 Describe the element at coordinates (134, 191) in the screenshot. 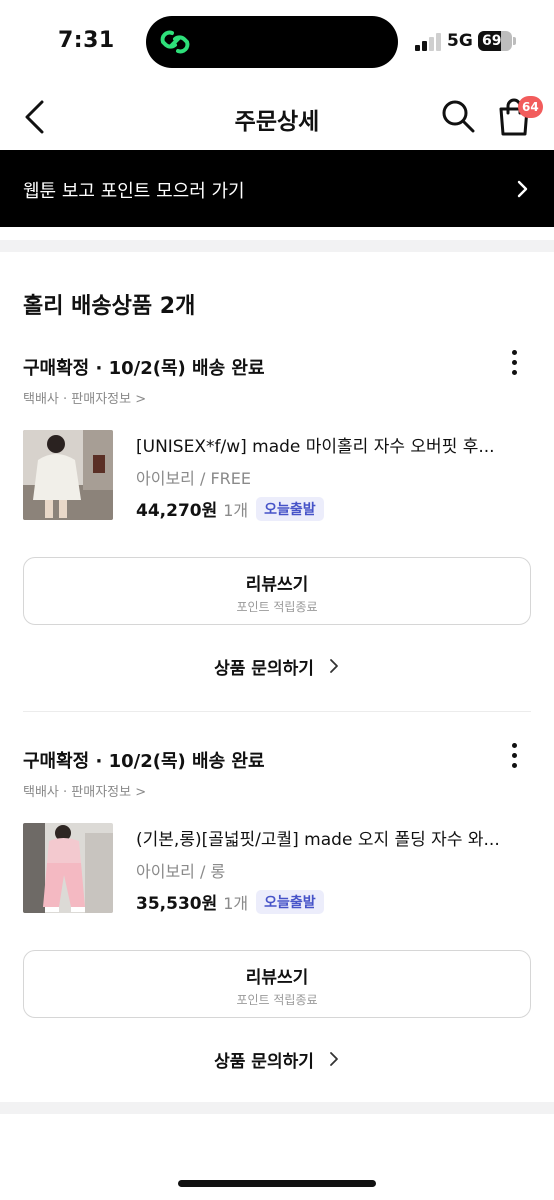

I see `banner-text: 웹툰 보고 포인트 모으러 가기` at that location.